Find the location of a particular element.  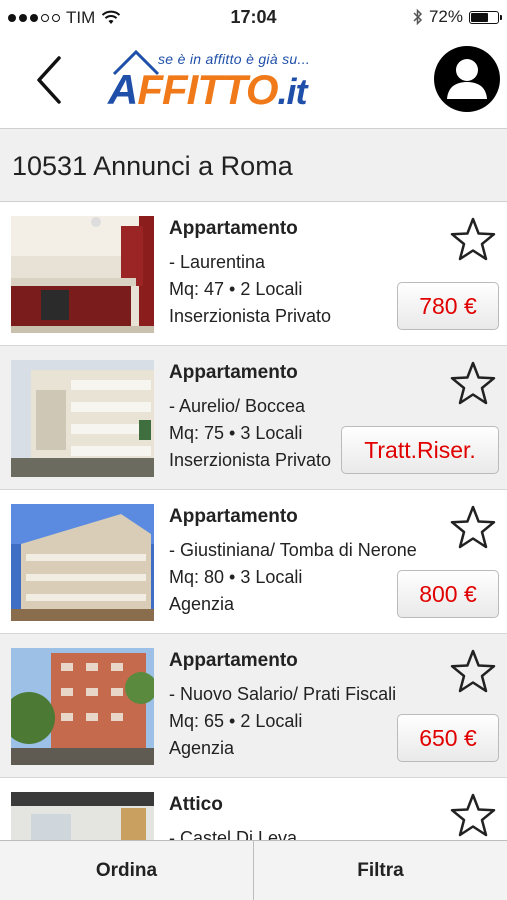

bottom-toolbar: Ordina Filtra is located at coordinates (253, 870).